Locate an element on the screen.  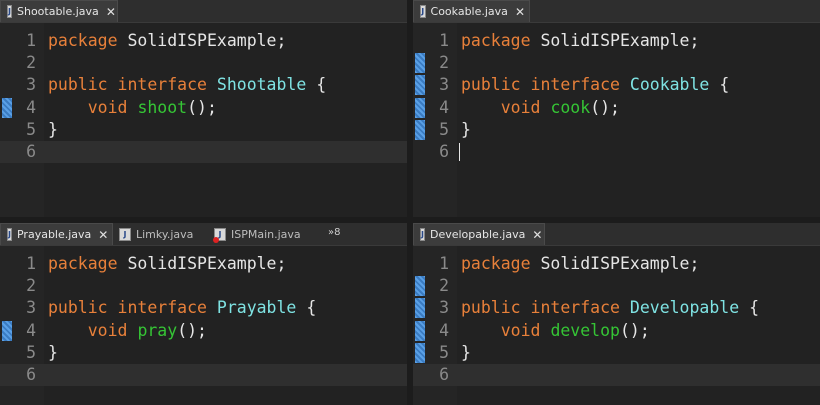
code-line: 4 void cook(); is located at coordinates (616, 108).